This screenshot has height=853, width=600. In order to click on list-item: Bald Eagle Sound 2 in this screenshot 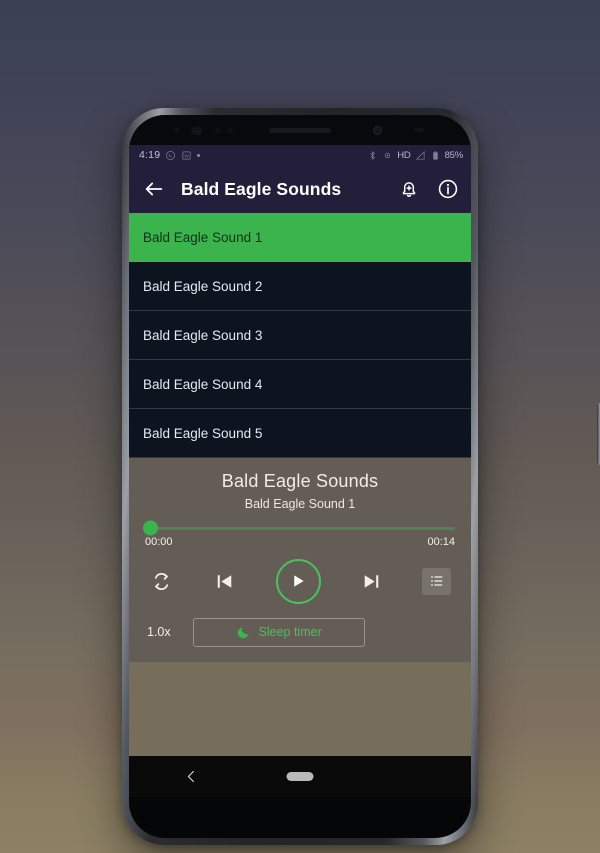, I will do `click(300, 286)`.